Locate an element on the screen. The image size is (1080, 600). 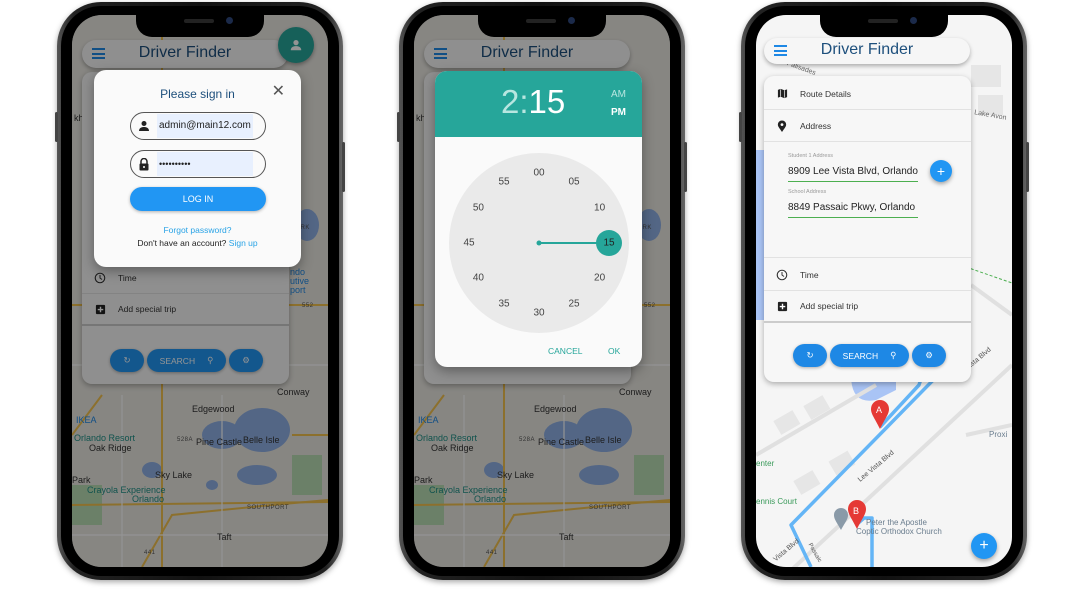
school-address-input: 8849 Passaic Pkwy, Orlando is located at coordinates (853, 210).